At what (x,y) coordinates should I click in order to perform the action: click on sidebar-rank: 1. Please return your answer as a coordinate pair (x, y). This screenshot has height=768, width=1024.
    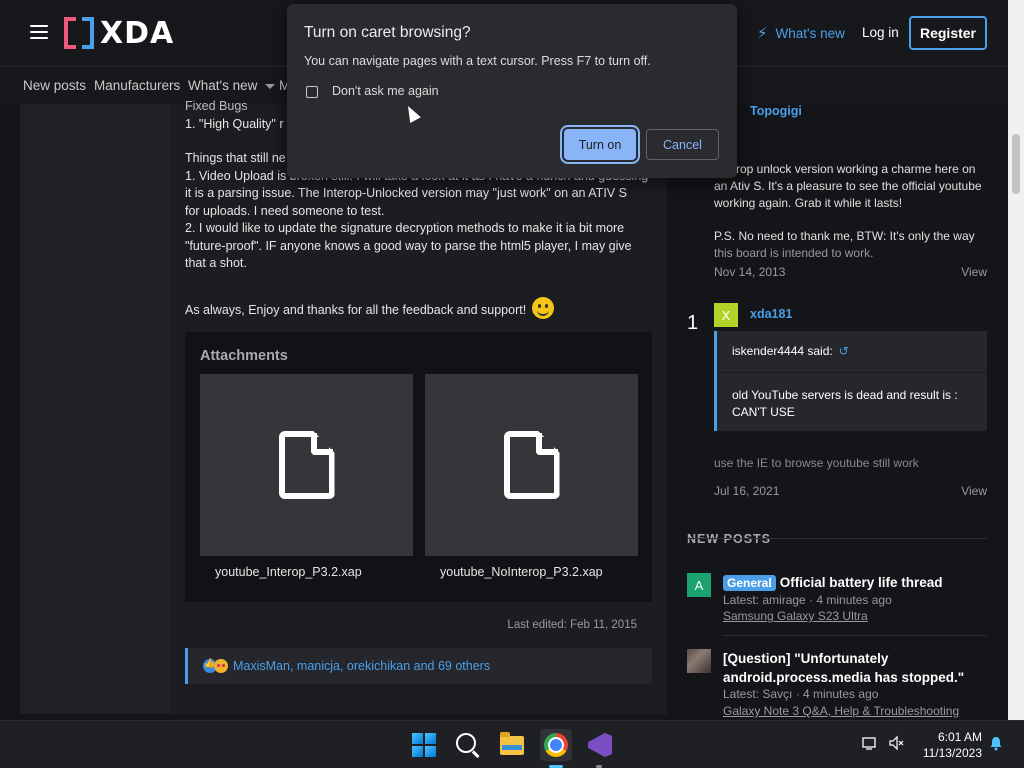
    Looking at the image, I should click on (693, 323).